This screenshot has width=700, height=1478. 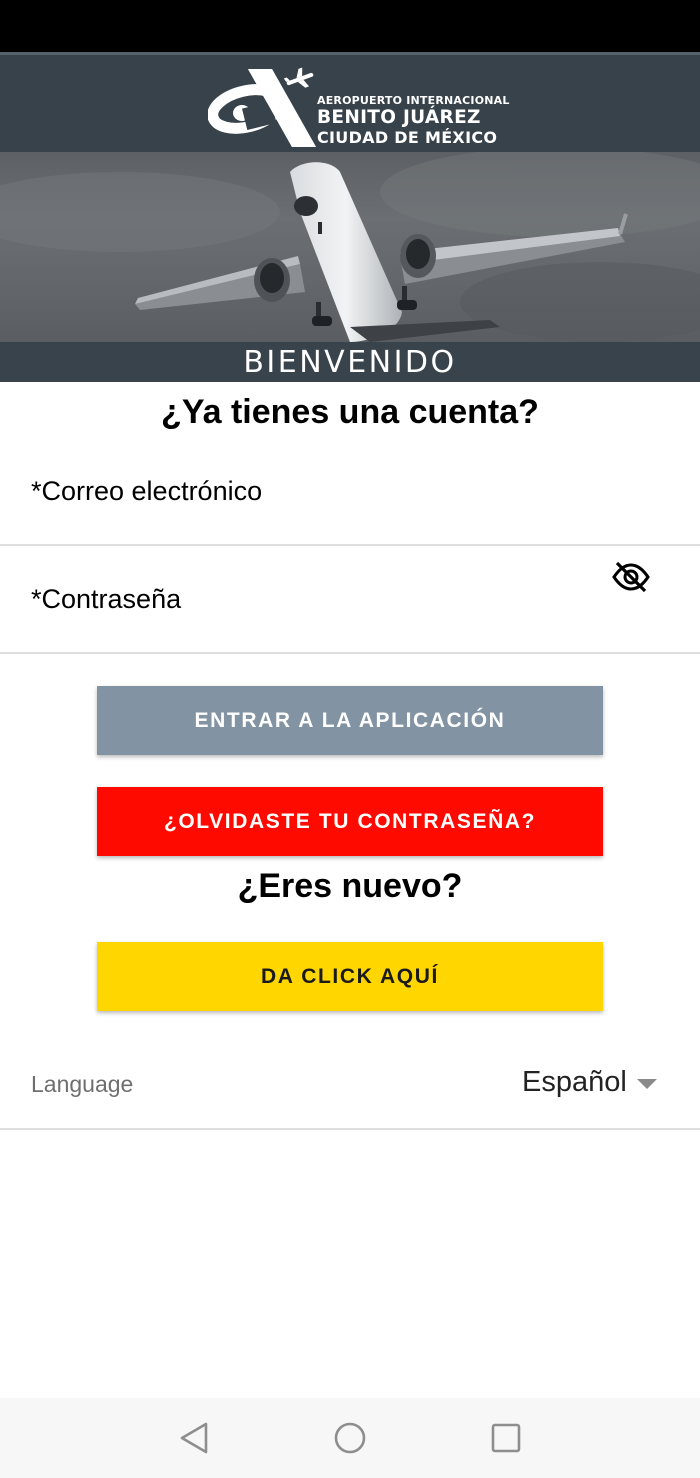 I want to click on welcome-text: BIENVENIDO, so click(x=350, y=362).